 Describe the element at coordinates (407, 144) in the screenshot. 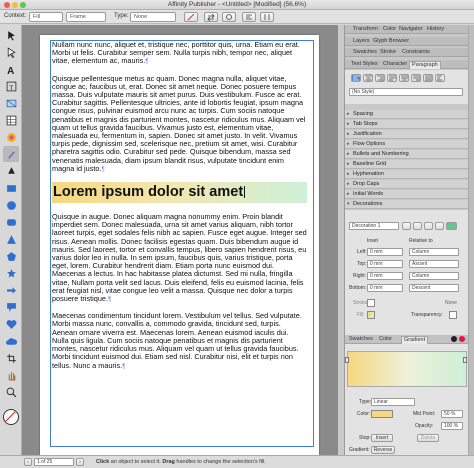

I see `section-flow-options: ▸ Flow Options` at that location.